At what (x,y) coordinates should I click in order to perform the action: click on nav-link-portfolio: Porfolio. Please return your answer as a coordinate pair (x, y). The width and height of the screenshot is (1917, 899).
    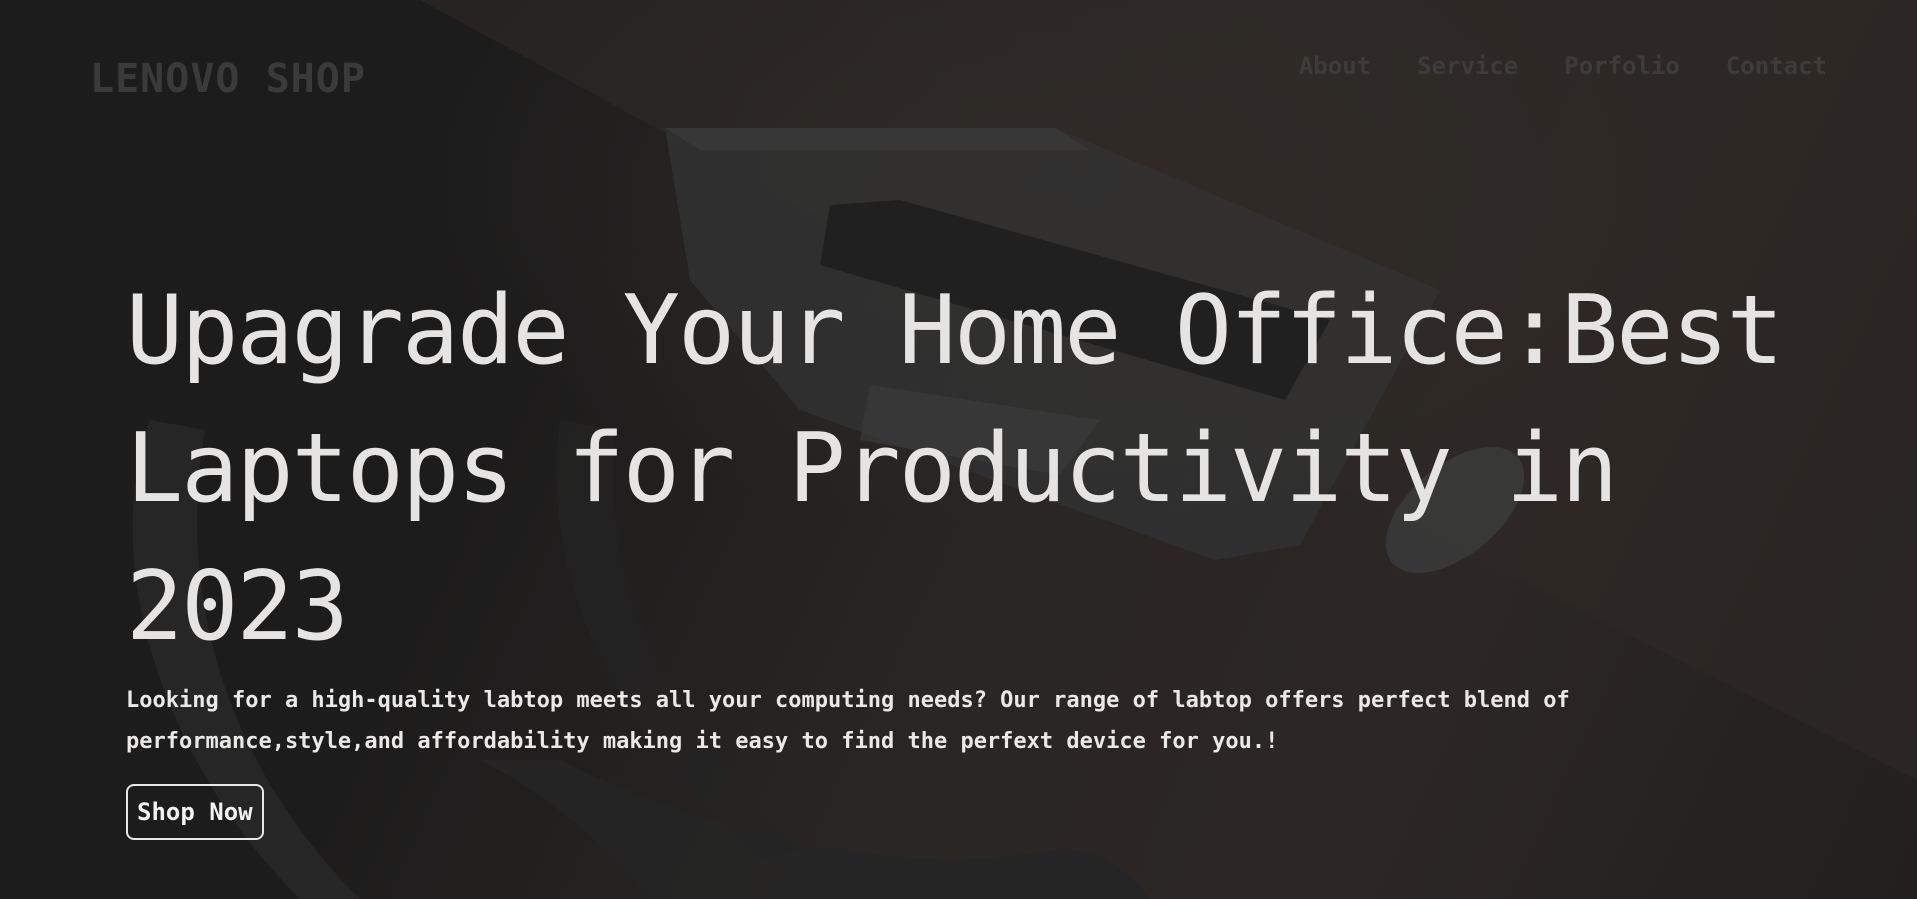
    Looking at the image, I should click on (1622, 66).